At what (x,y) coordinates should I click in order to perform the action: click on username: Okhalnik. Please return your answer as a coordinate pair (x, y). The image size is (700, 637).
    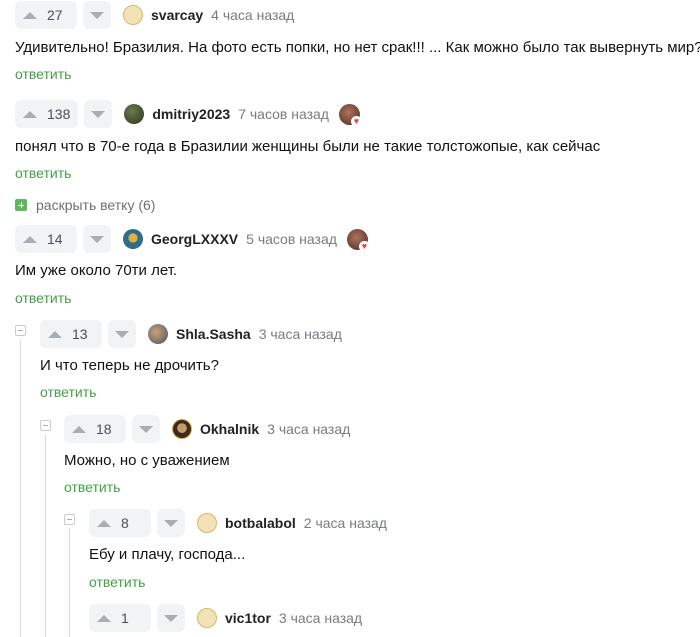
    Looking at the image, I should click on (229, 429).